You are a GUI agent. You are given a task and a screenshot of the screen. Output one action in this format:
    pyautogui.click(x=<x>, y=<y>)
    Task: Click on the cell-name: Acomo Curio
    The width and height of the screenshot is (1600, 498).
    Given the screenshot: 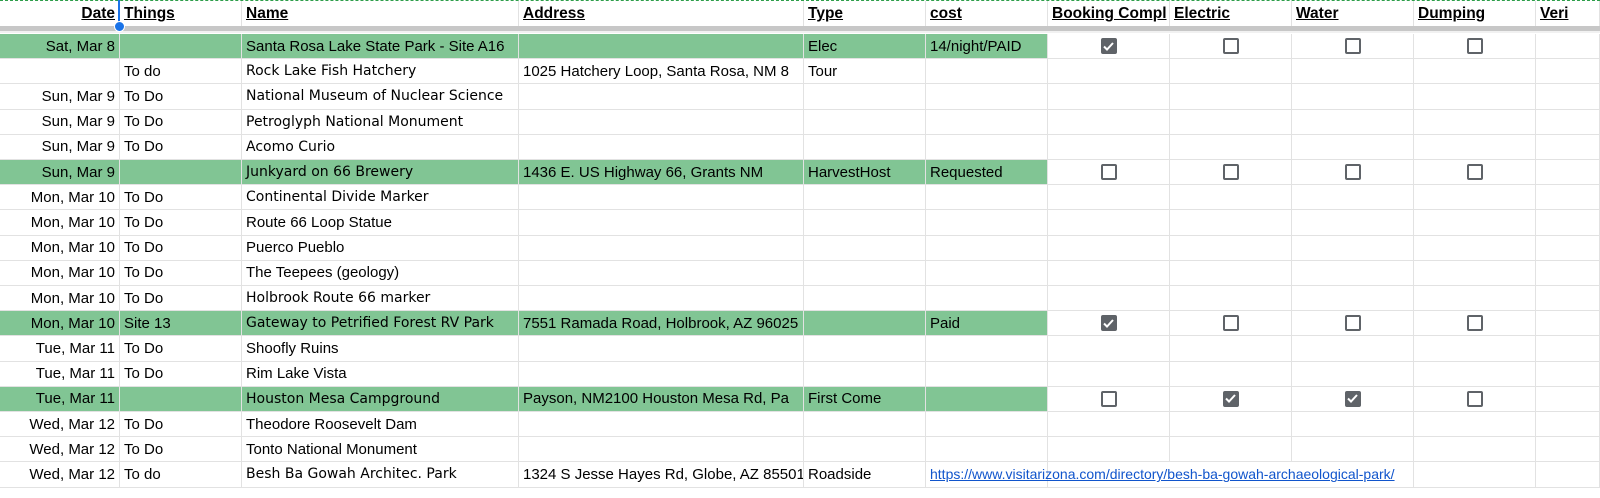 What is the action you would take?
    pyautogui.click(x=380, y=146)
    